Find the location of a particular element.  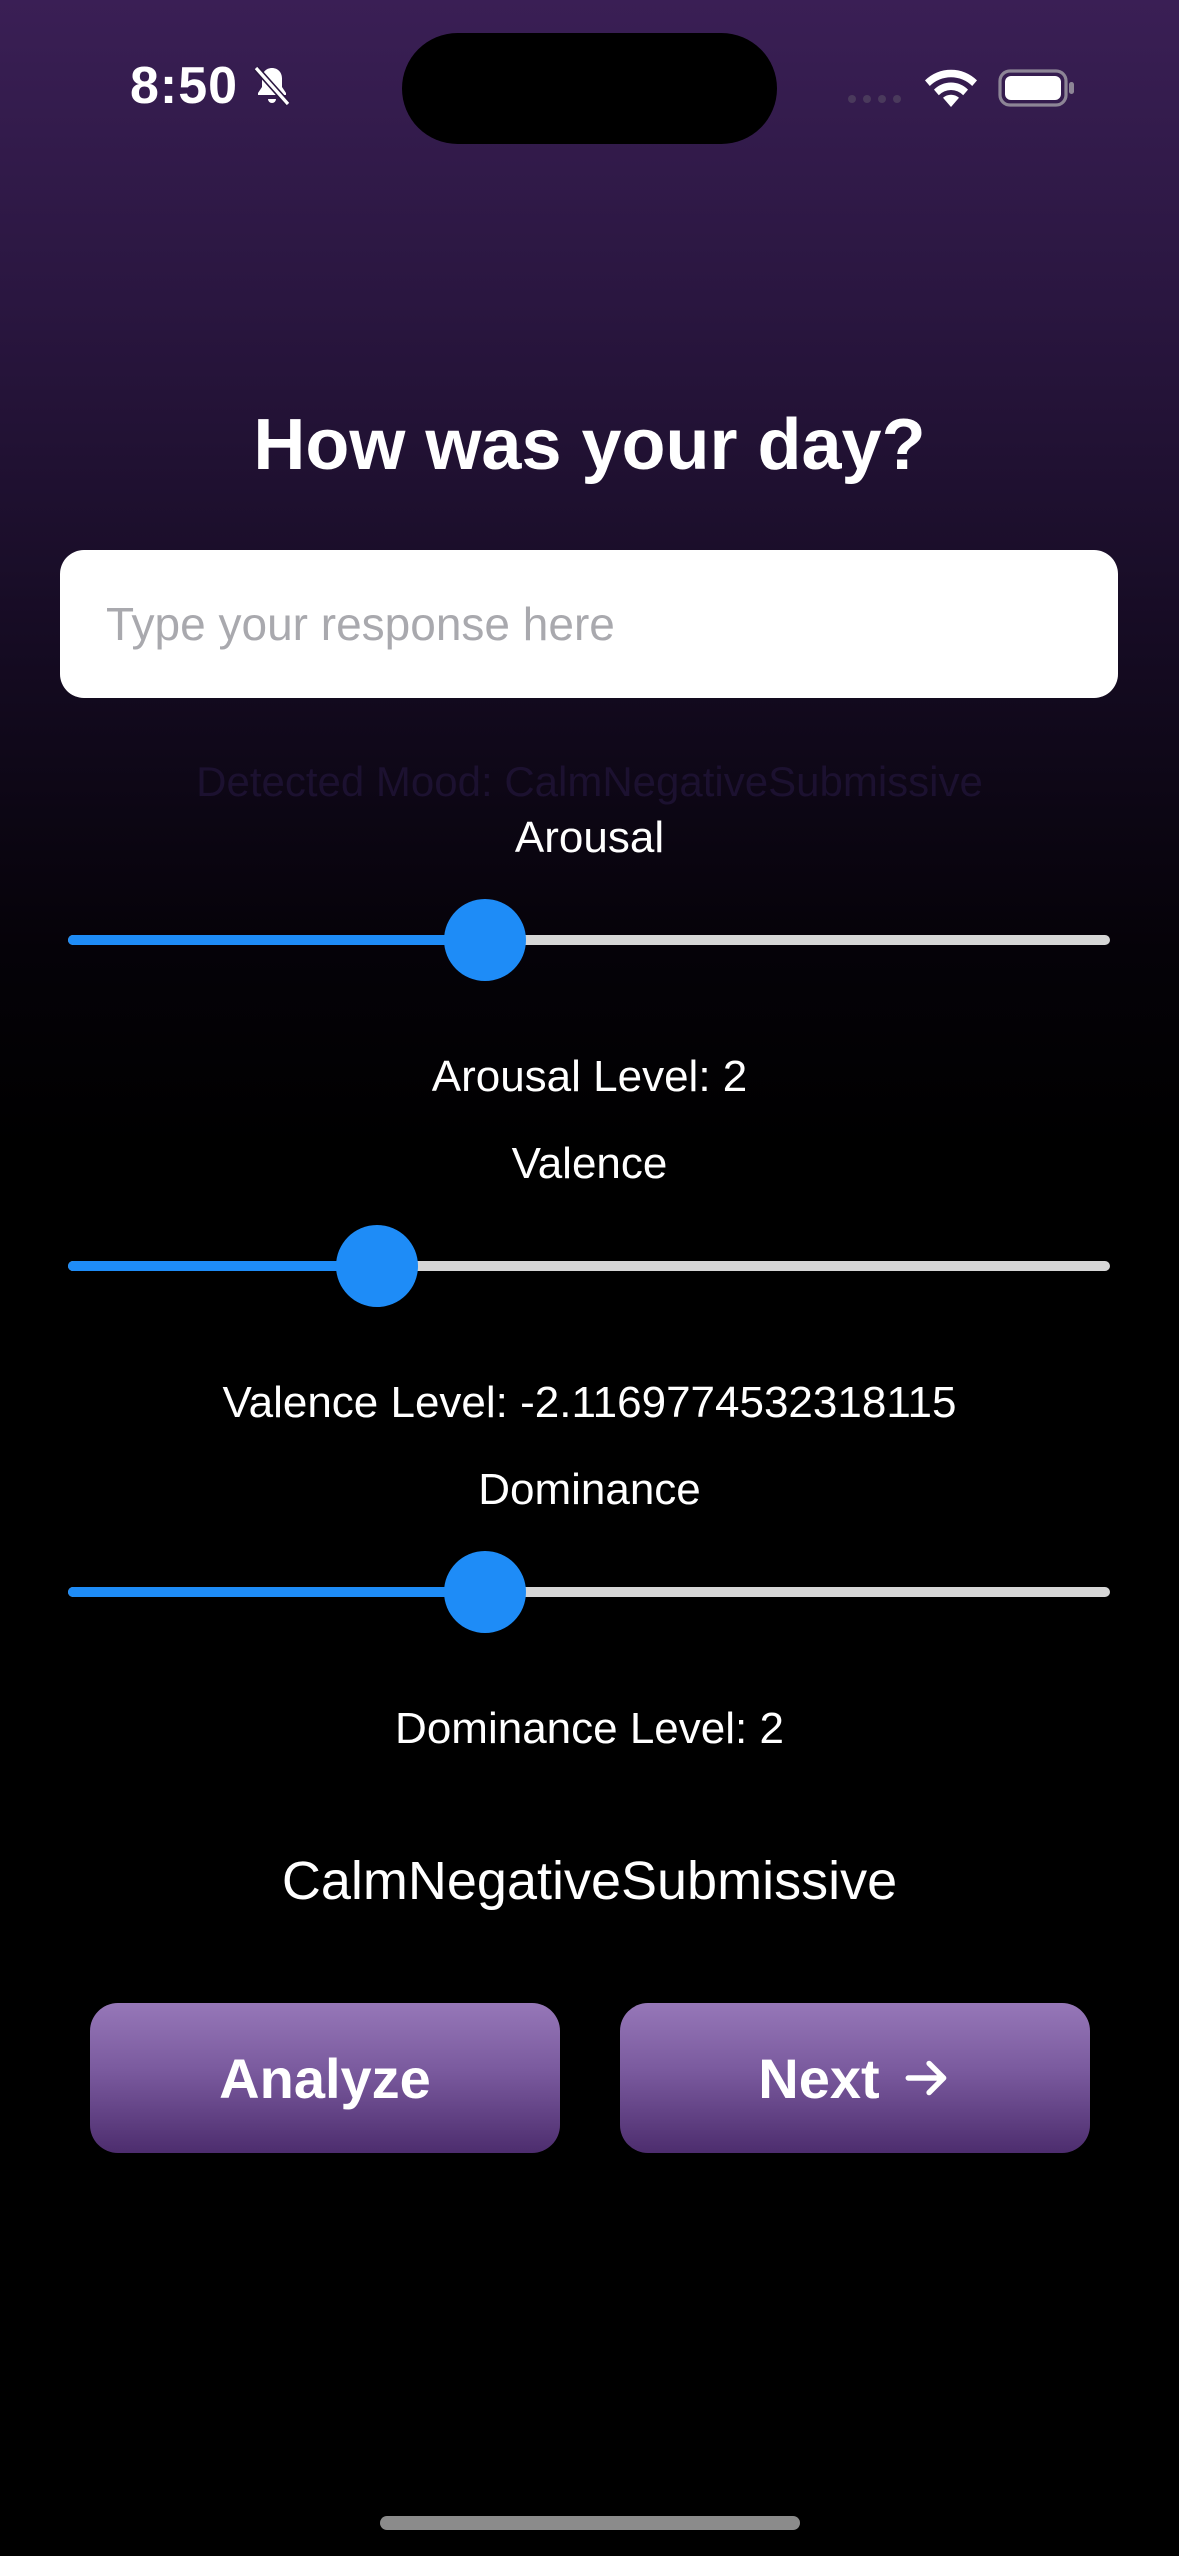

status-time: 8:50 is located at coordinates (184, 86).